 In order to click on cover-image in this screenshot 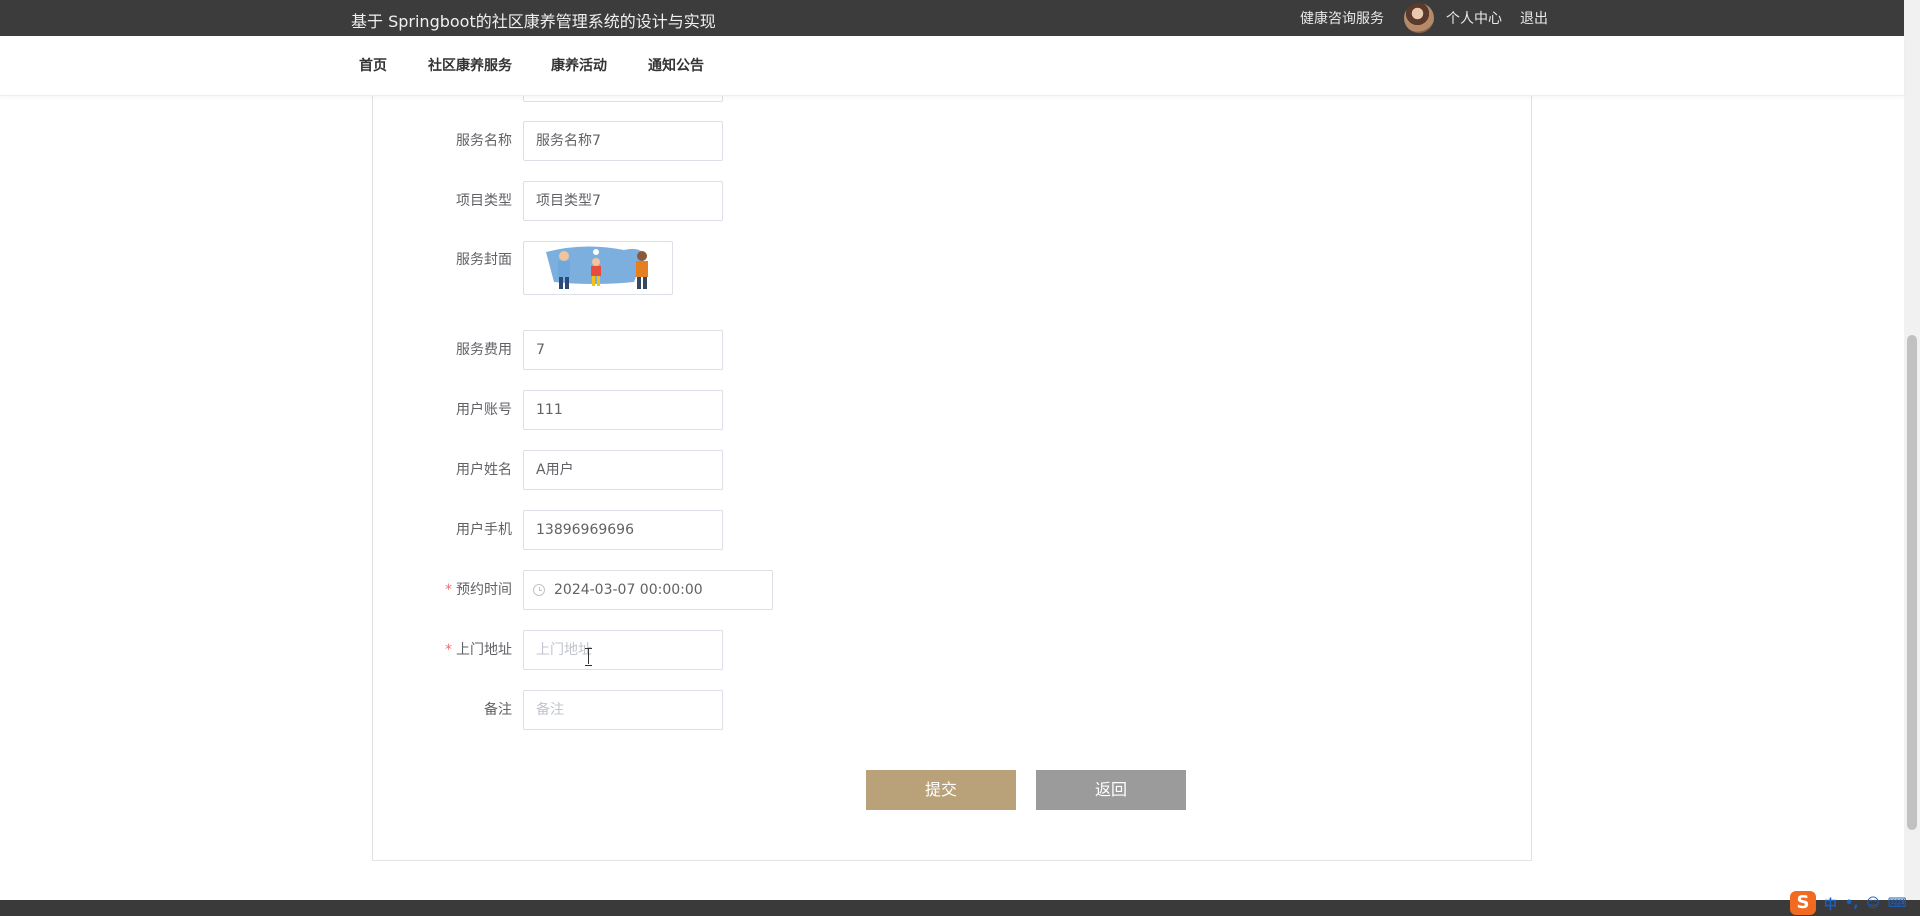, I will do `click(598, 268)`.